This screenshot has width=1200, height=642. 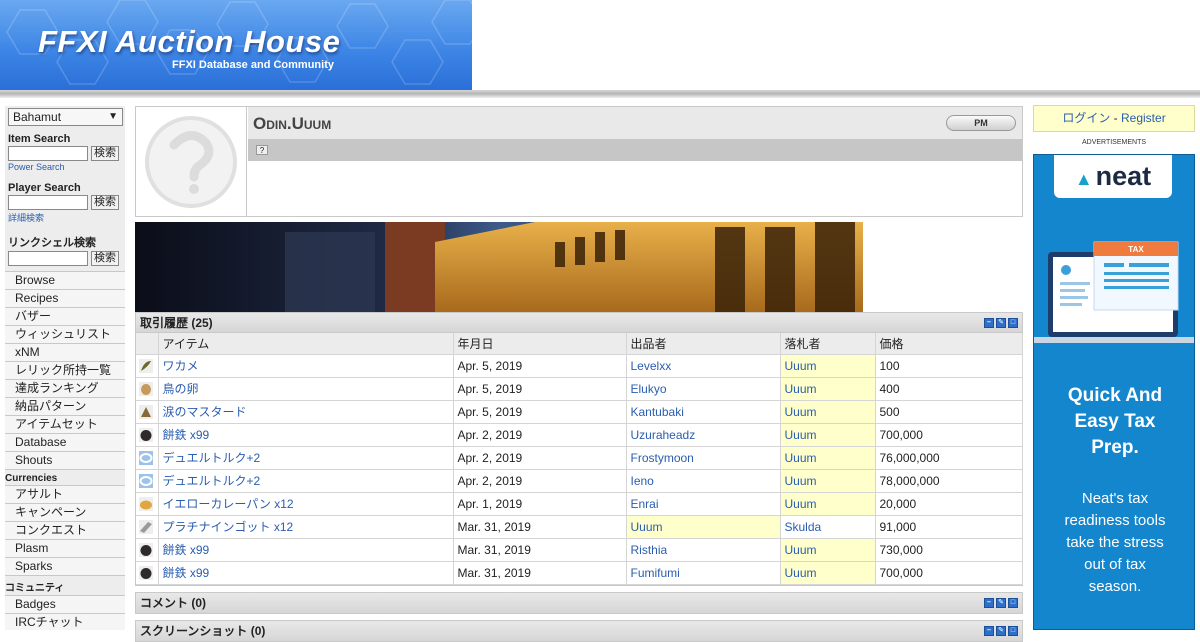 What do you see at coordinates (649, 550) in the screenshot?
I see `seller-link: Risthia` at bounding box center [649, 550].